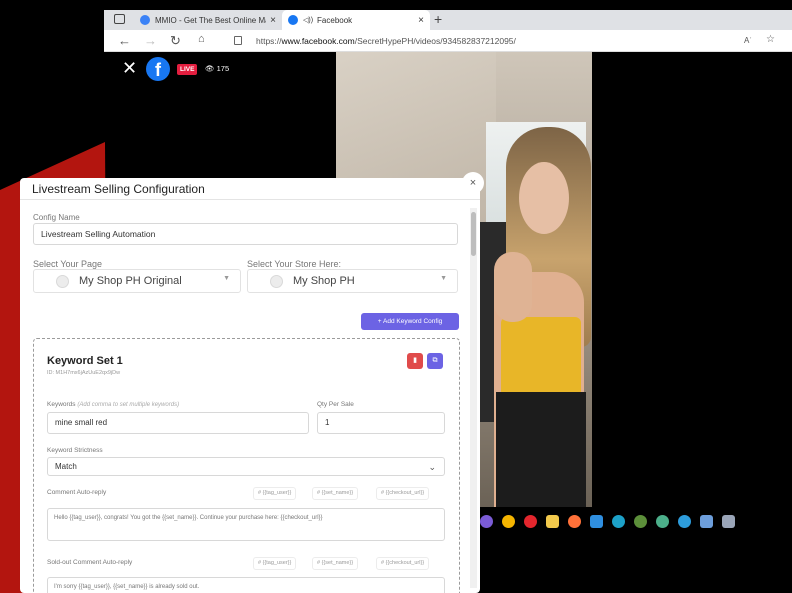  I want to click on chevron-down-icon: ⌄, so click(432, 467).